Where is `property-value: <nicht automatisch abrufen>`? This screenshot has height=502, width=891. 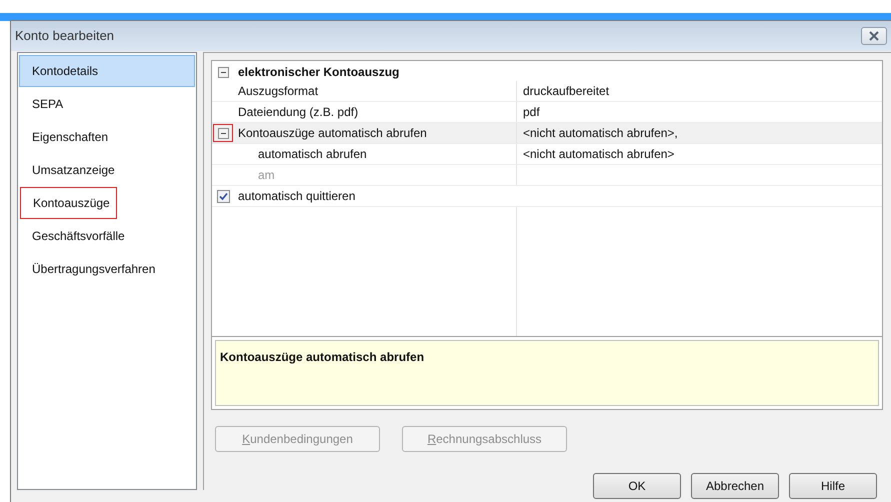 property-value: <nicht automatisch abrufen> is located at coordinates (598, 154).